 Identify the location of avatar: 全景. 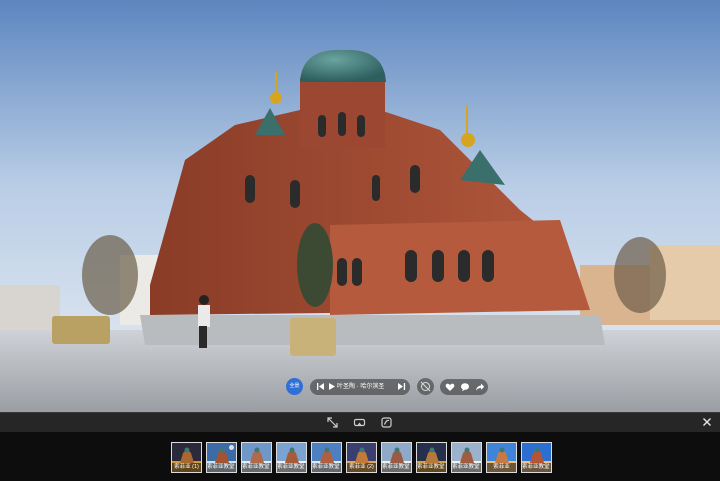
(294, 386).